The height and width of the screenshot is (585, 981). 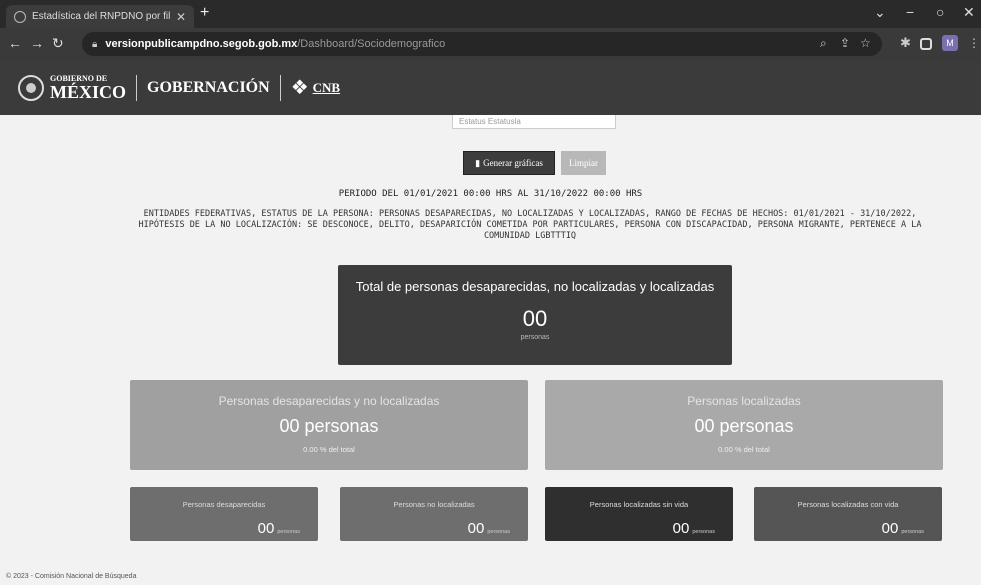 I want to click on menu-kebab-icon: ⋮, so click(x=974, y=43).